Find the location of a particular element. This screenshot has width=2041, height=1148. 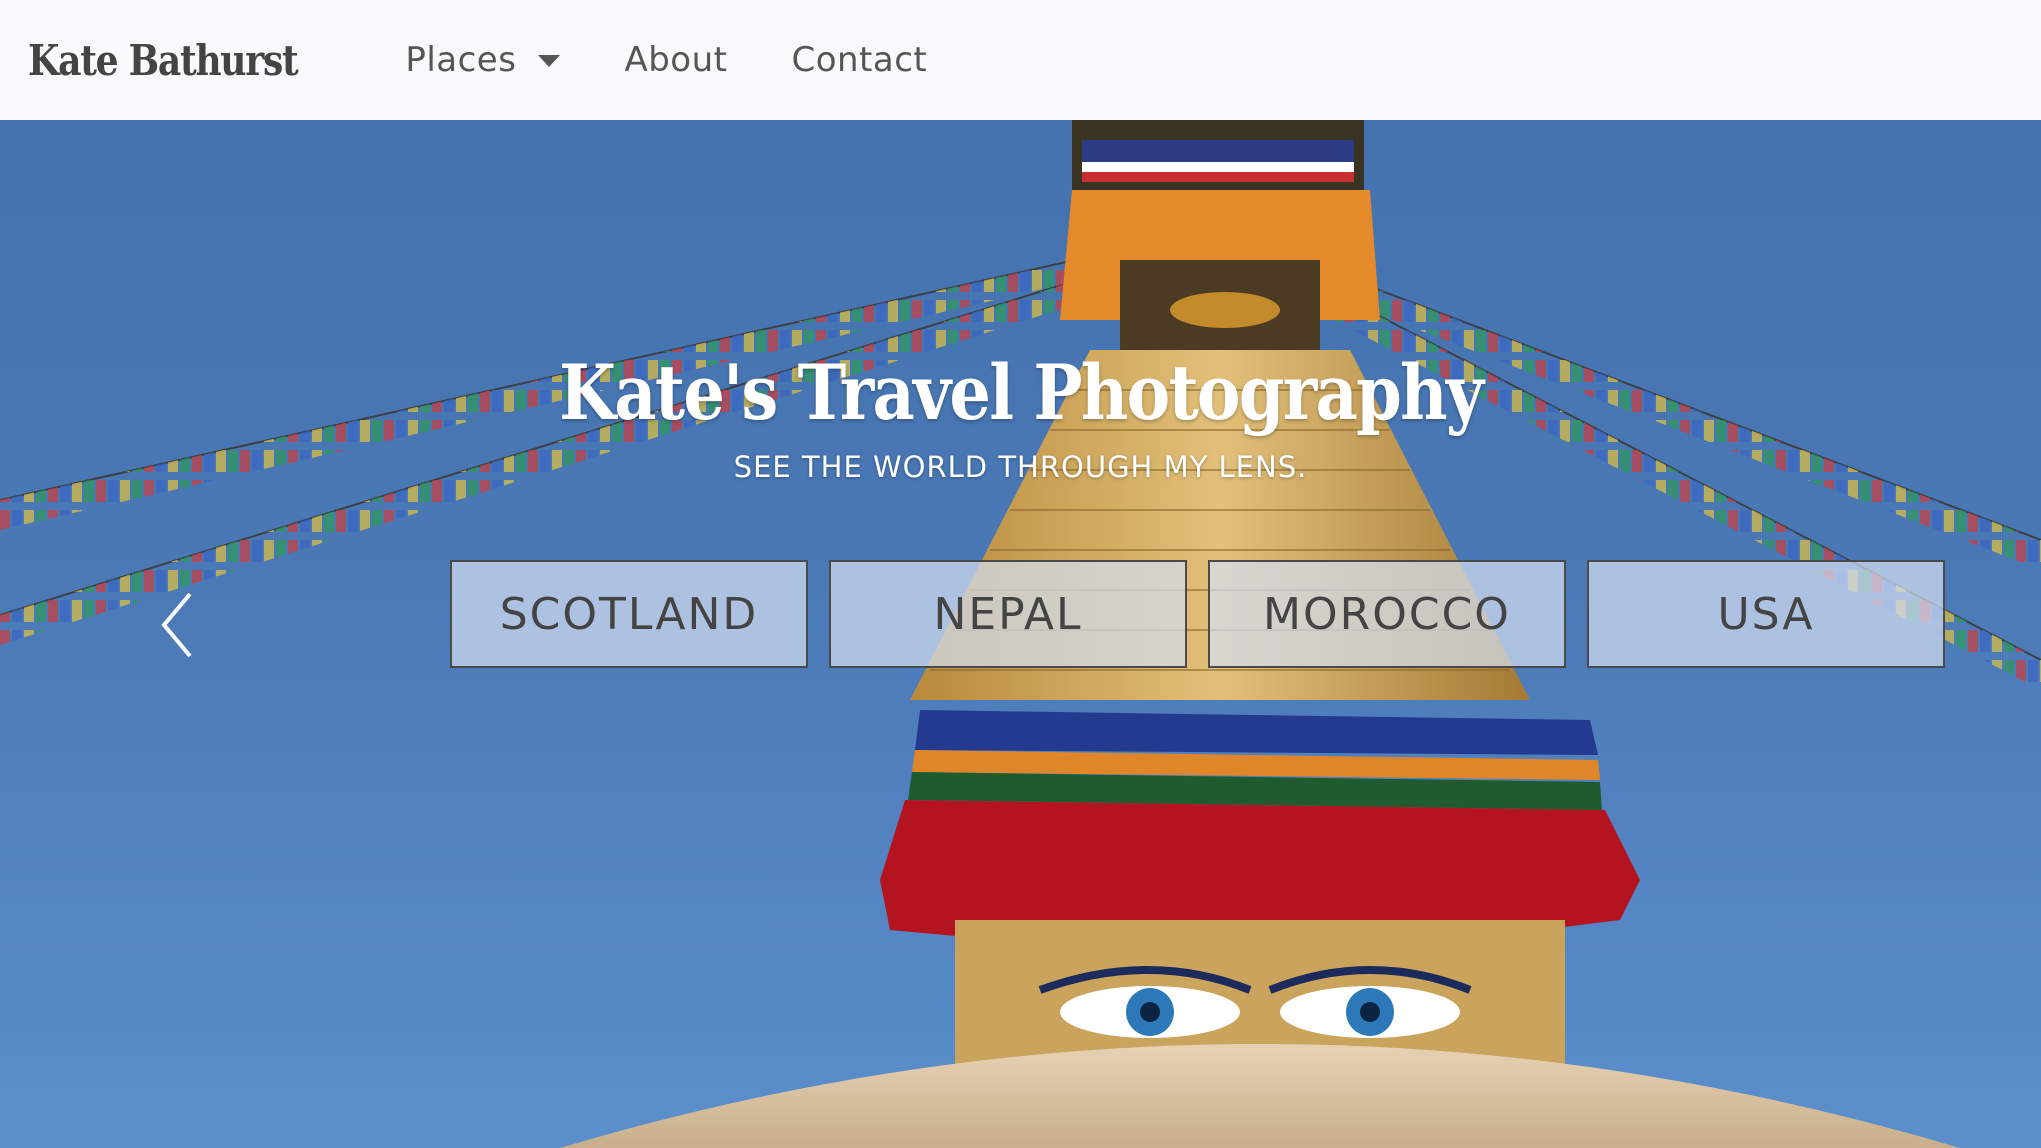

hero-subtitle: SEE THE WORLD THROUGH MY LENS. is located at coordinates (1020, 467).